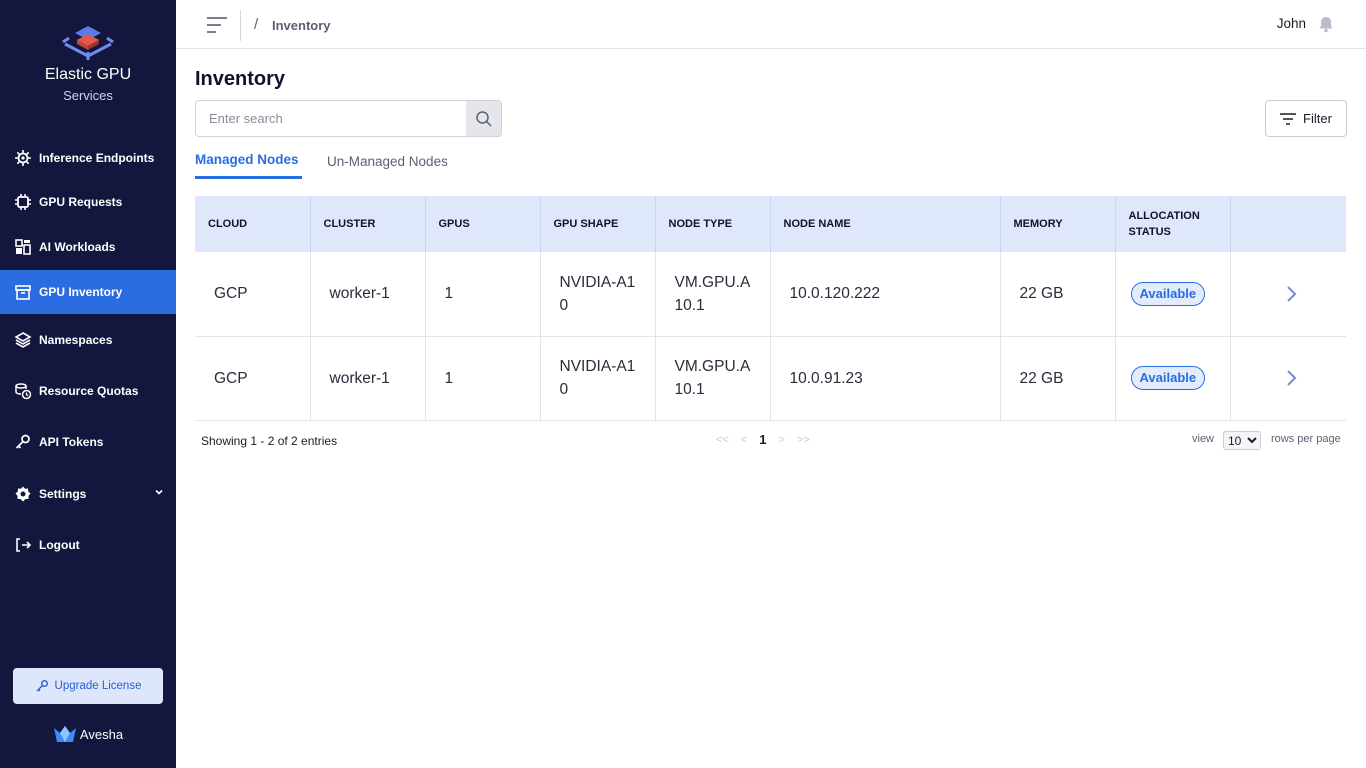 Image resolution: width=1366 pixels, height=768 pixels. Describe the element at coordinates (1326, 24) in the screenshot. I see `bell-icon` at that location.